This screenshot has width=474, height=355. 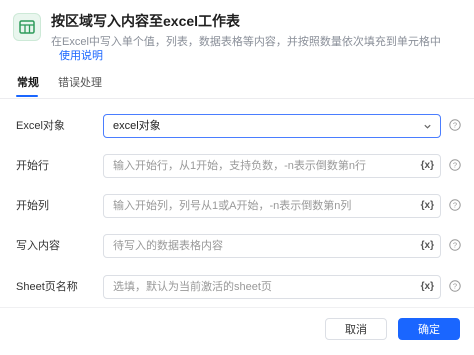 I want to click on sheet-name-input: 选填，默认为当前激活的sheet页 {x}, so click(x=272, y=287).